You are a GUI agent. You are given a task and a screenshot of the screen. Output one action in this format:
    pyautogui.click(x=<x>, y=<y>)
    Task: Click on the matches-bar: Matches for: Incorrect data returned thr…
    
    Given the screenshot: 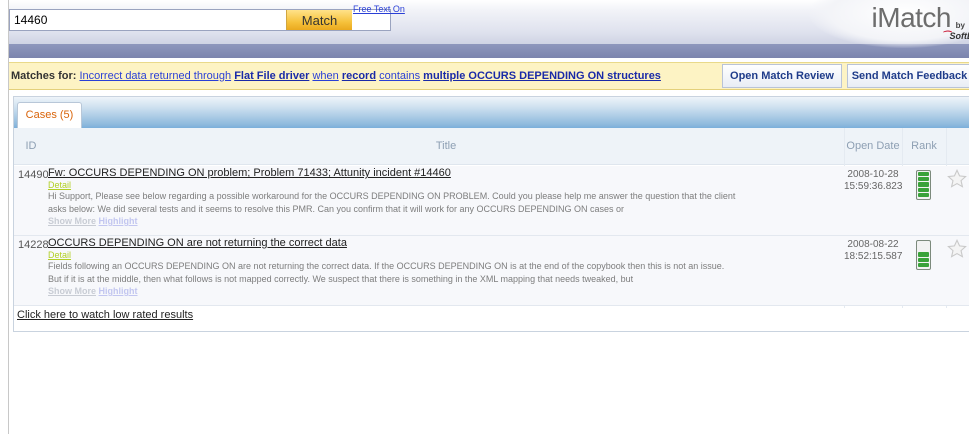 What is the action you would take?
    pyautogui.click(x=489, y=76)
    